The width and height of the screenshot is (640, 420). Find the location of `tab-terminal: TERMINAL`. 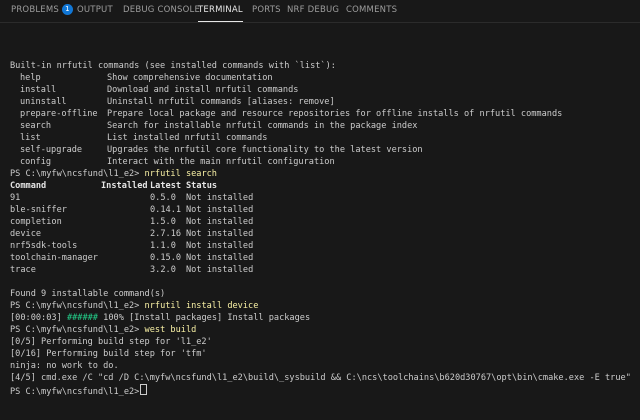

tab-terminal: TERMINAL is located at coordinates (220, 11).